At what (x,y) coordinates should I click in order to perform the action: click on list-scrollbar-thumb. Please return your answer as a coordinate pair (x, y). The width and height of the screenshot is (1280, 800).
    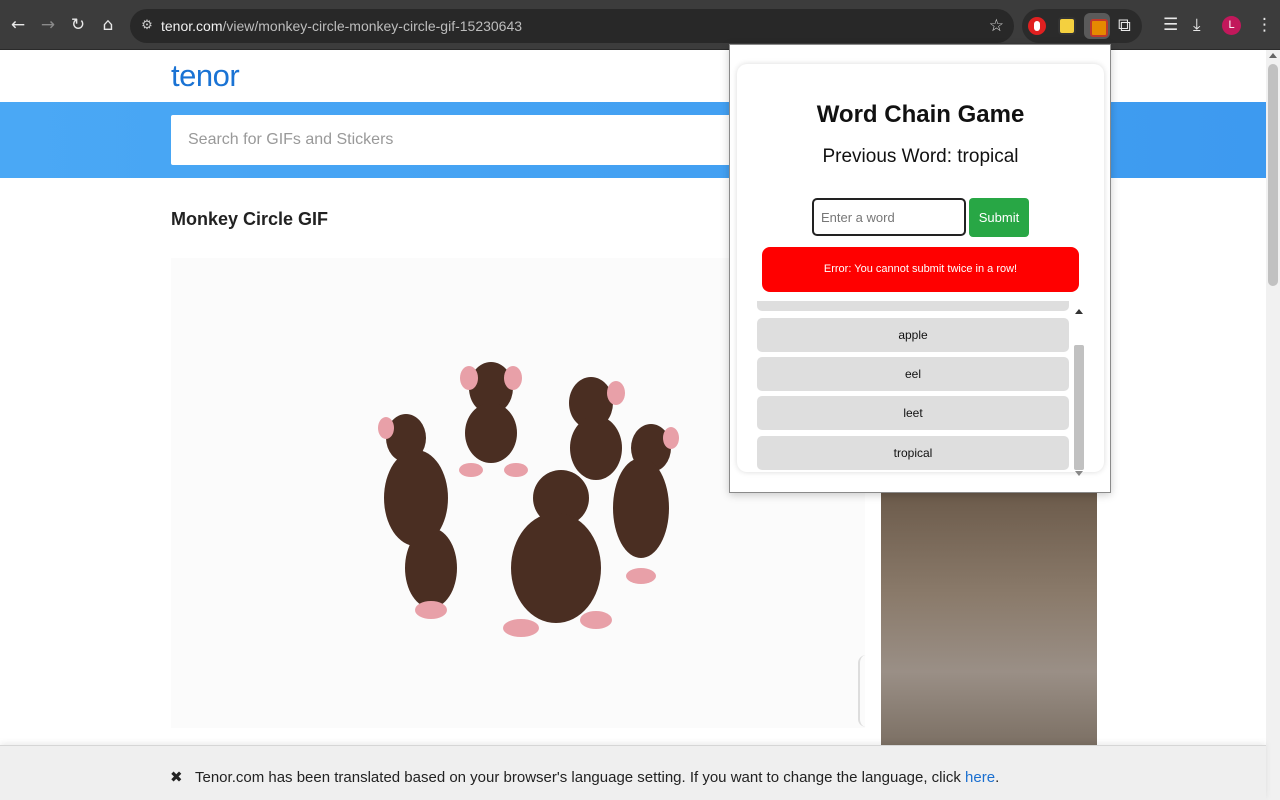
    Looking at the image, I should click on (1079, 407).